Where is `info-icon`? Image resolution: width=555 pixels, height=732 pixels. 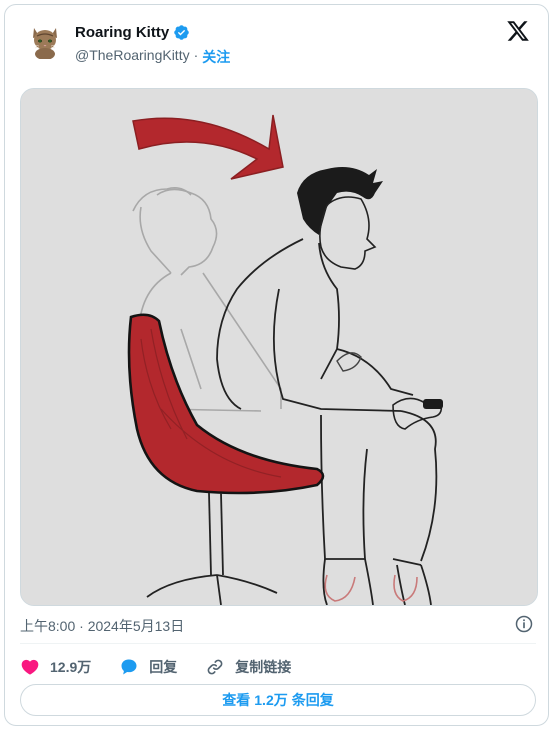 info-icon is located at coordinates (524, 624).